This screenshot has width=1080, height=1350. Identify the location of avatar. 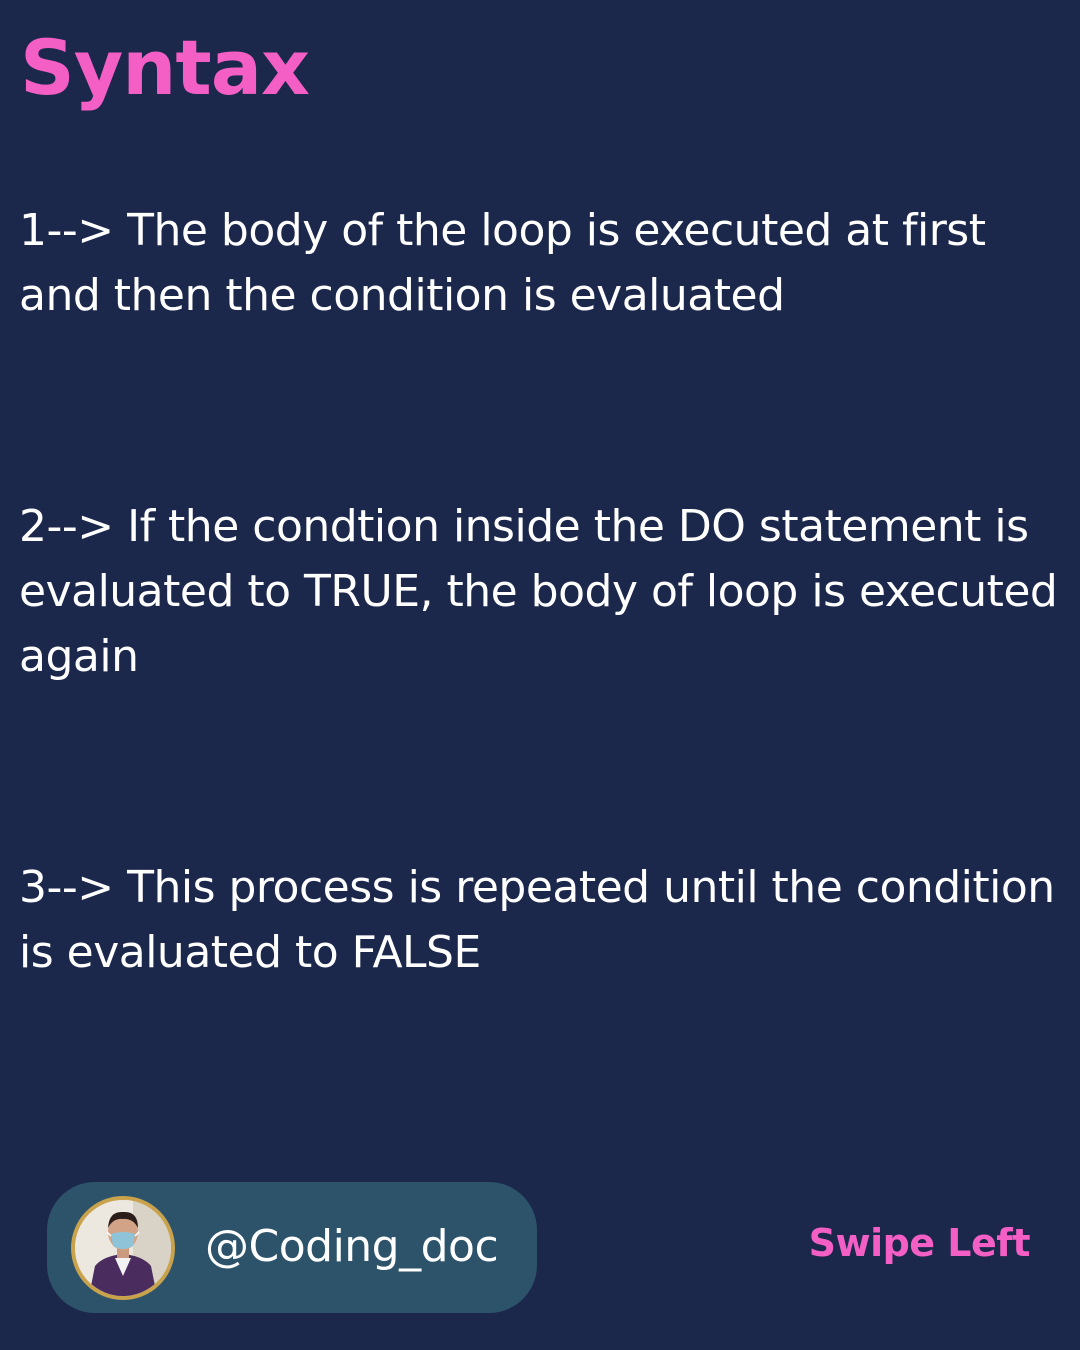
(123, 1248).